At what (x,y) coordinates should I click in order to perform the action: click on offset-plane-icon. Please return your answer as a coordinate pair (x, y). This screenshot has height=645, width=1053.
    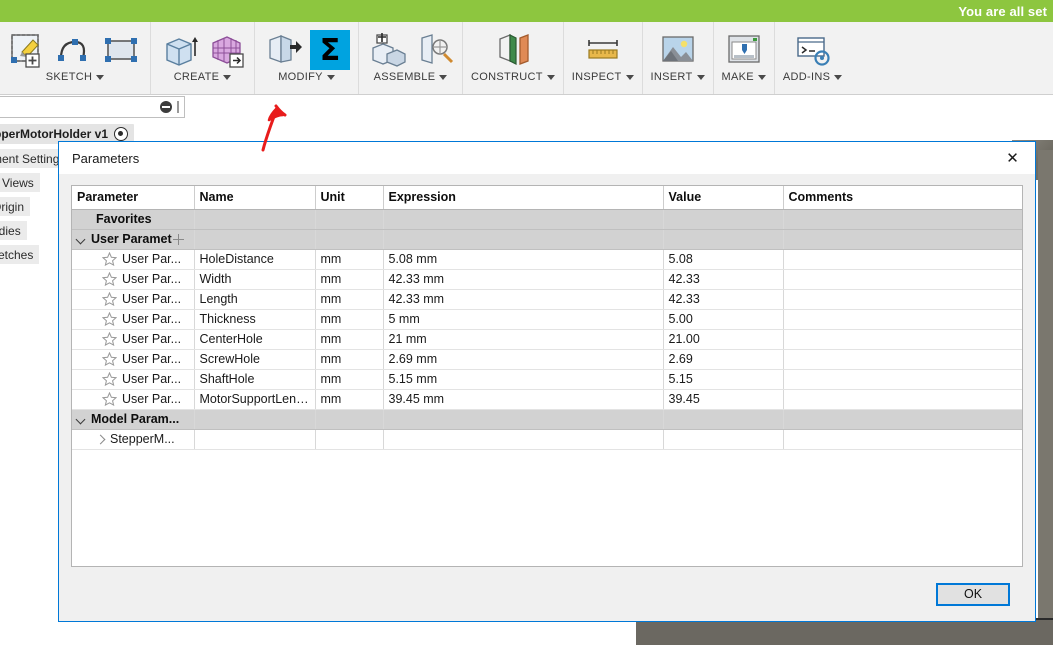
    Looking at the image, I should click on (513, 50).